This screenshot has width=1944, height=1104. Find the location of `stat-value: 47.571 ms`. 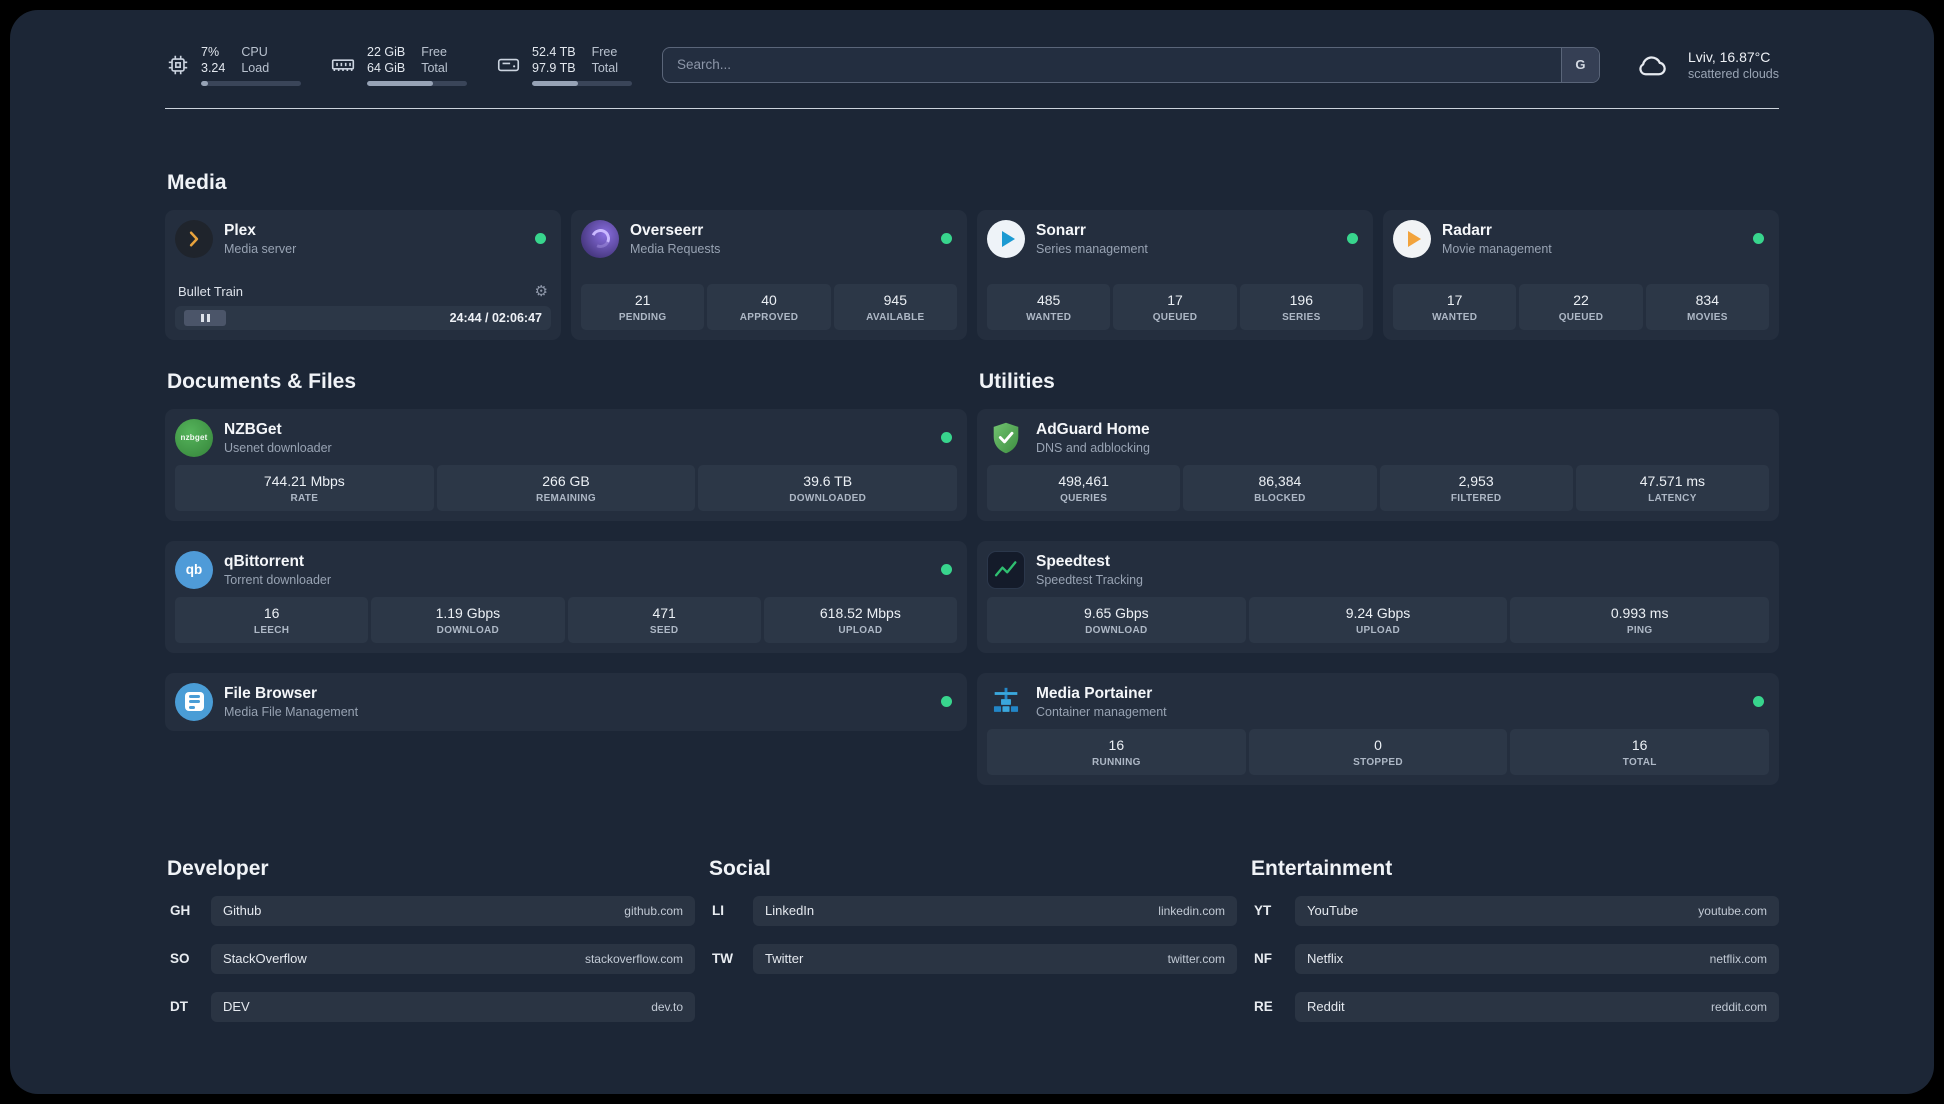

stat-value: 47.571 ms is located at coordinates (1672, 480).